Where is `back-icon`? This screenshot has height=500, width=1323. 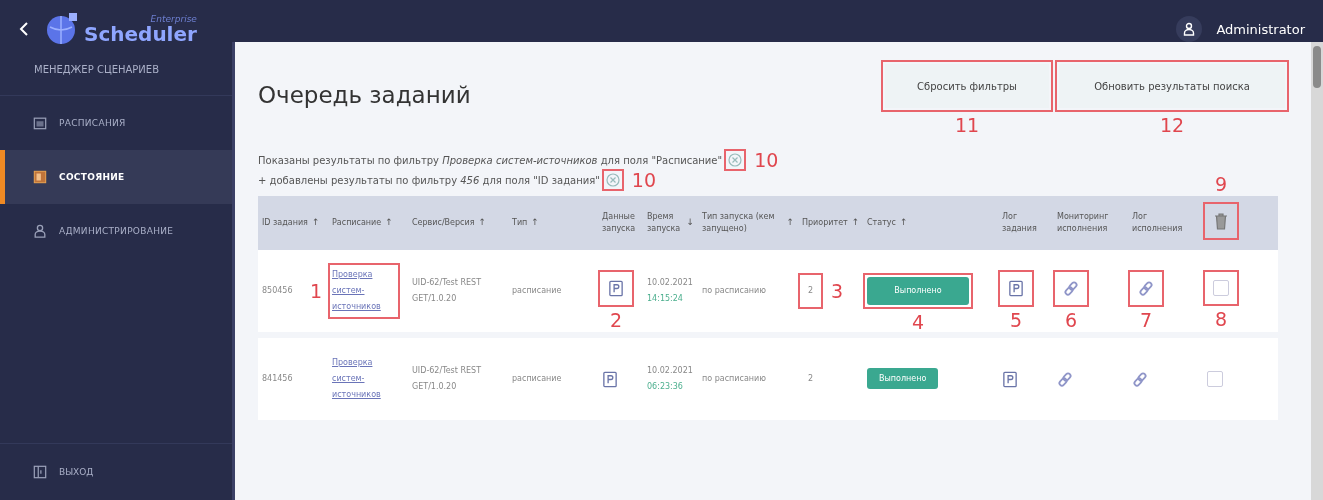 back-icon is located at coordinates (24, 29).